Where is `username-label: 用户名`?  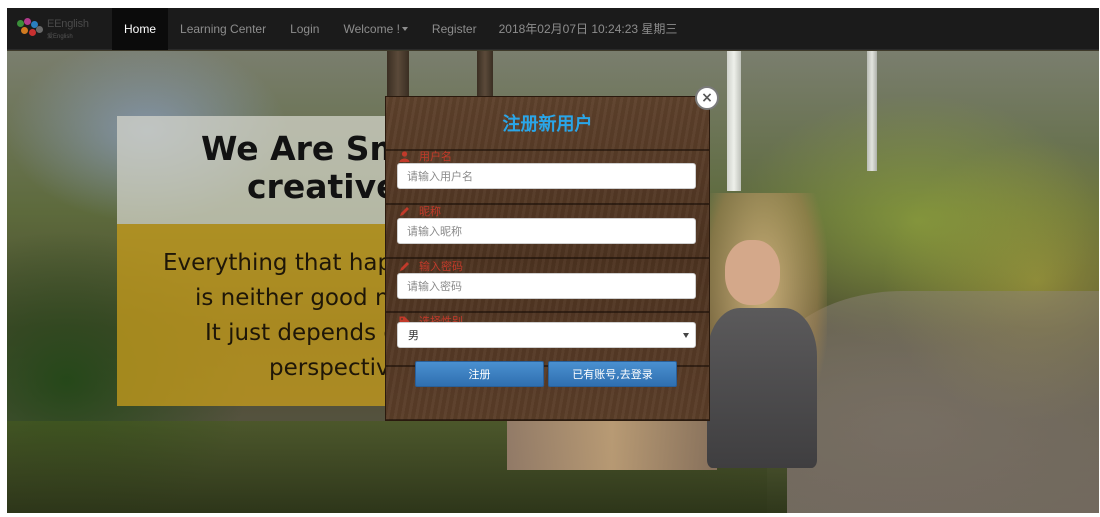 username-label: 用户名 is located at coordinates (425, 156).